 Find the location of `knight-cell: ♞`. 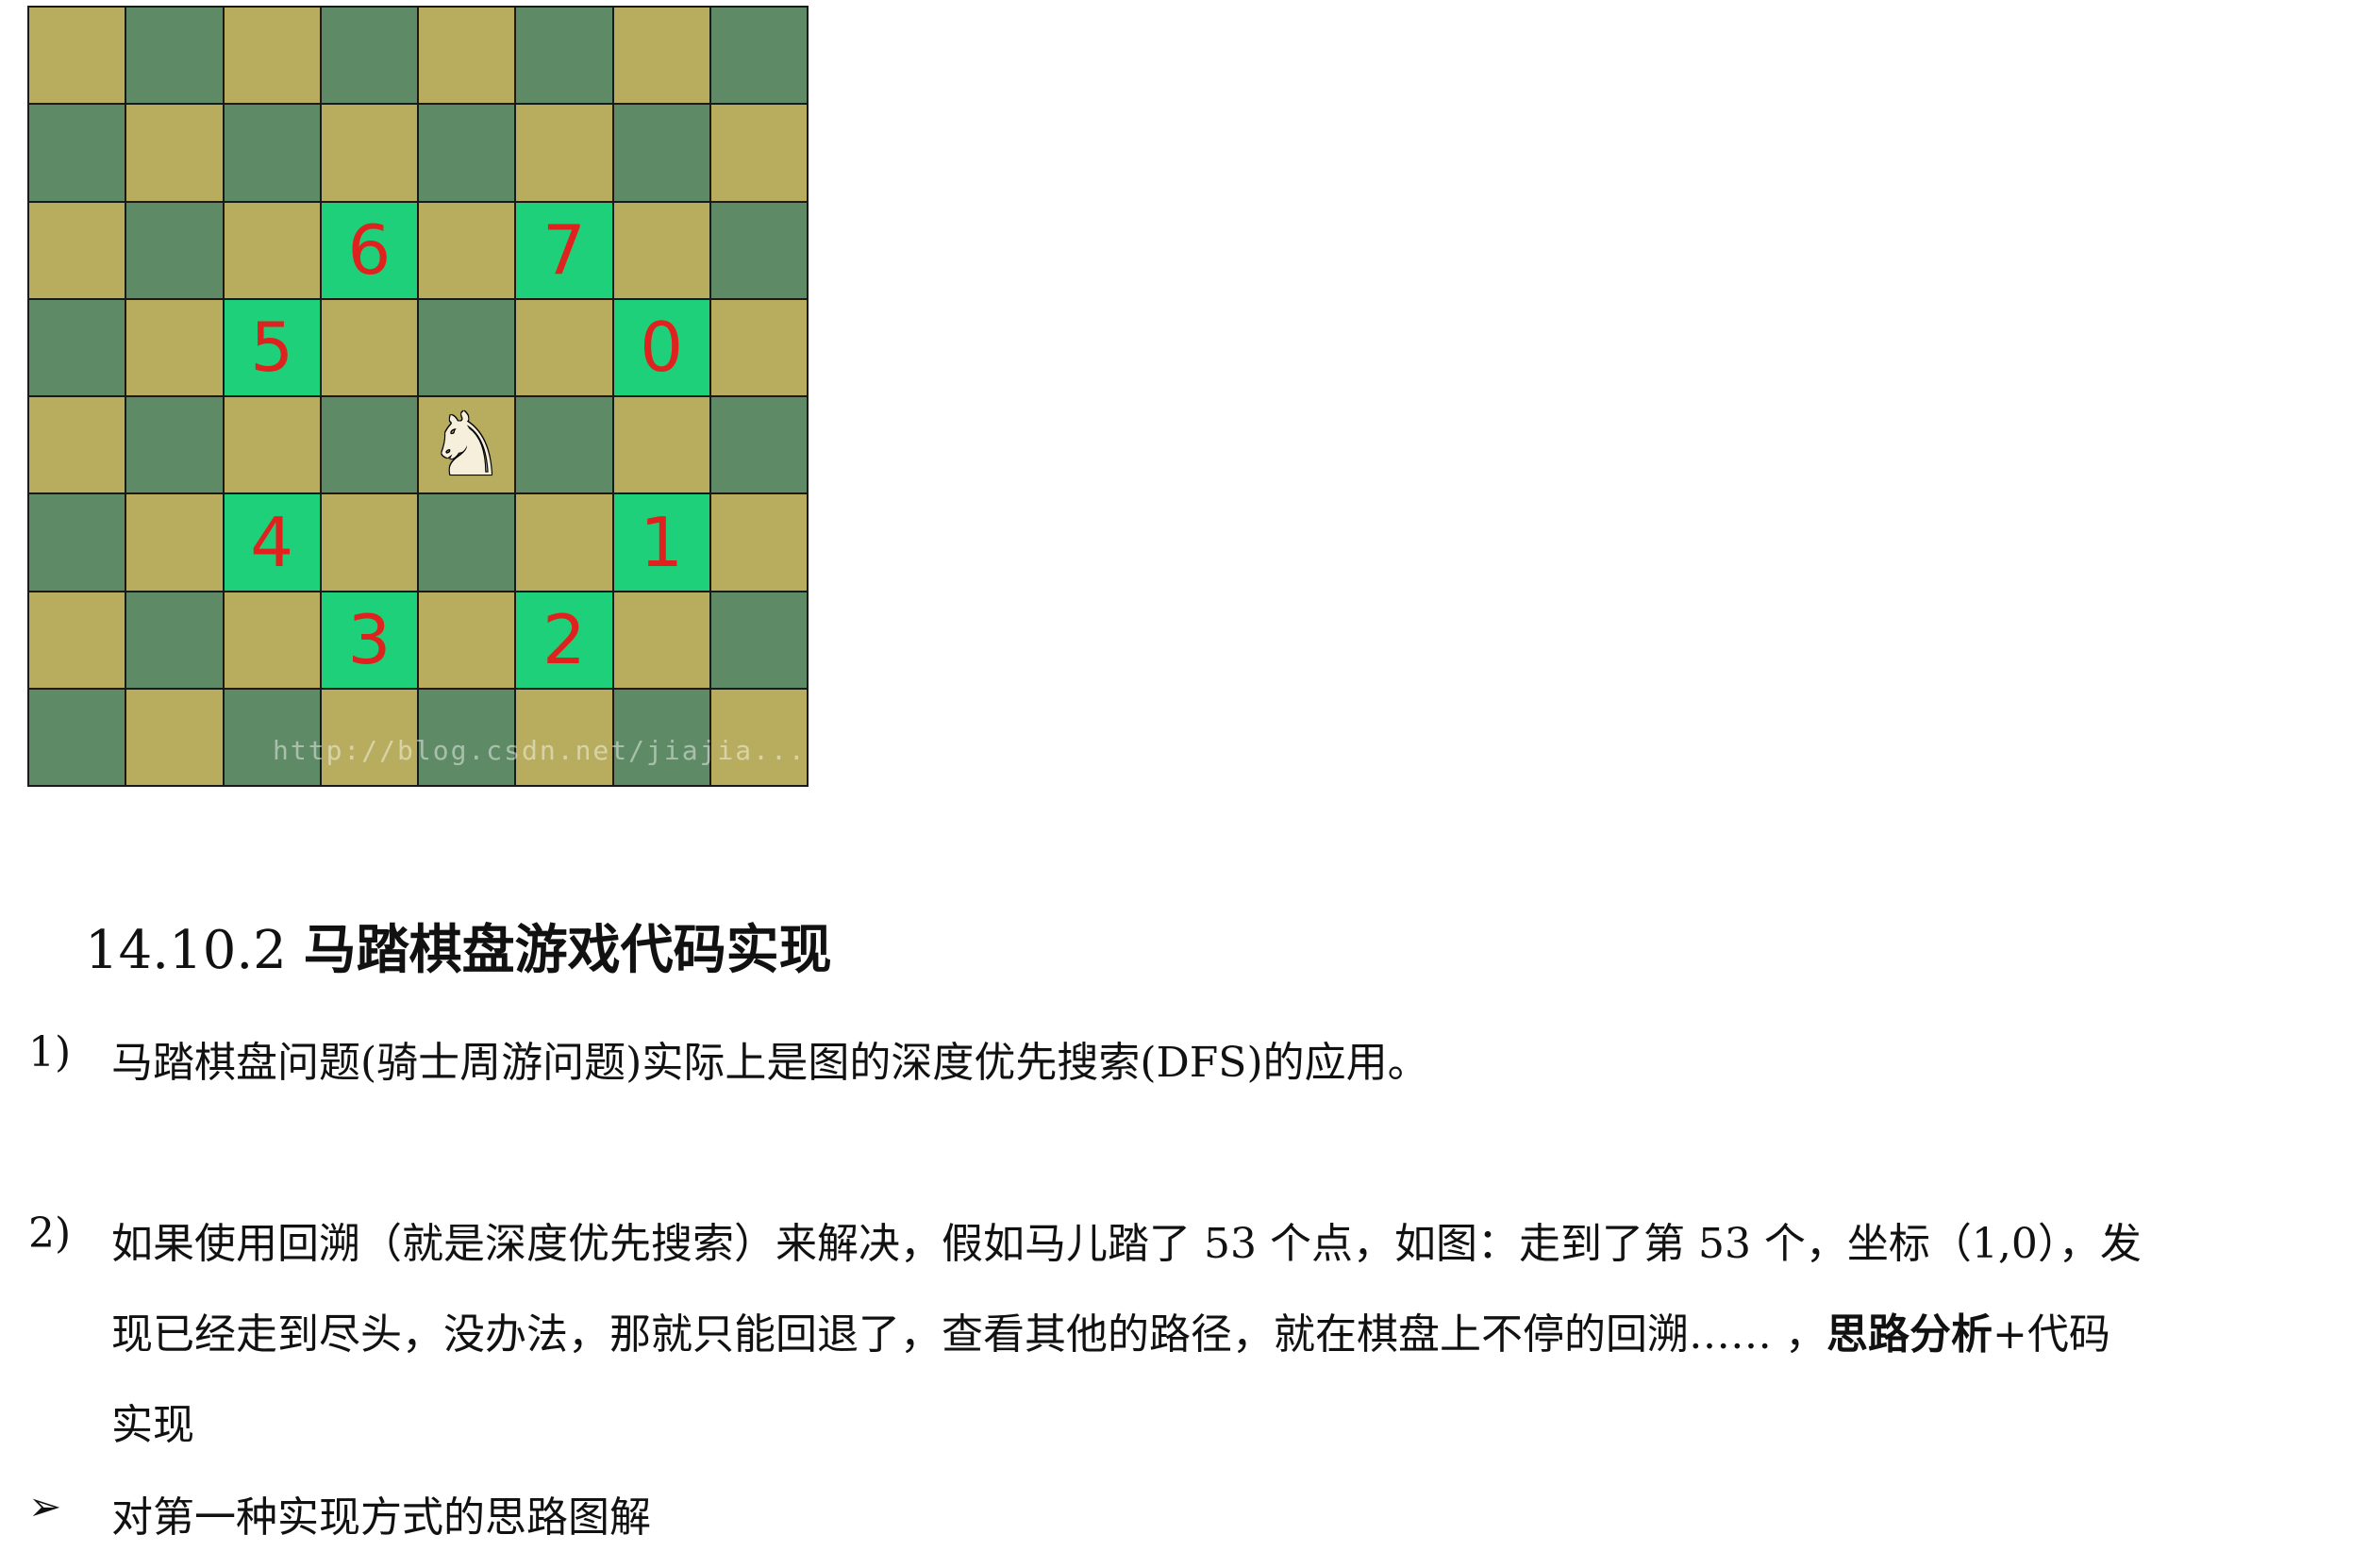

knight-cell: ♞ is located at coordinates (467, 444).